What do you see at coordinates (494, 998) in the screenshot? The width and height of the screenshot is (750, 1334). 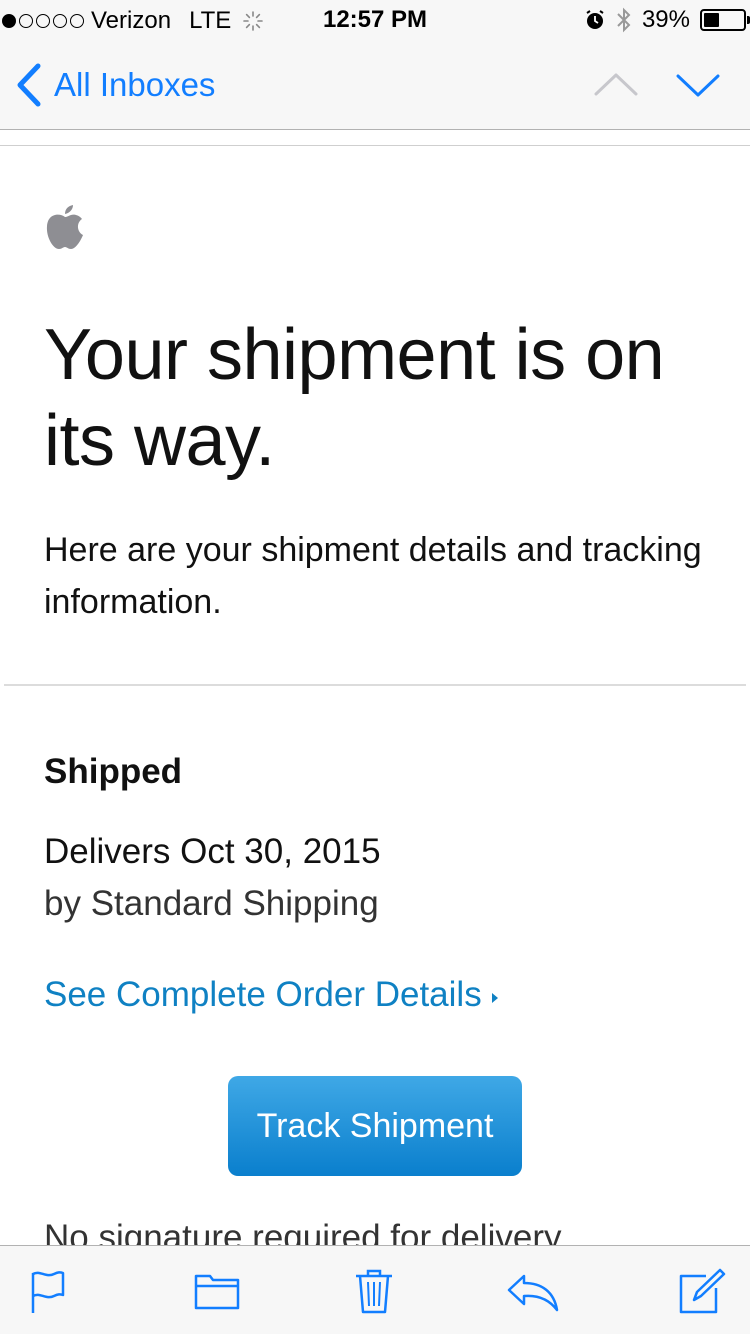 I see `arrow-right-icon` at bounding box center [494, 998].